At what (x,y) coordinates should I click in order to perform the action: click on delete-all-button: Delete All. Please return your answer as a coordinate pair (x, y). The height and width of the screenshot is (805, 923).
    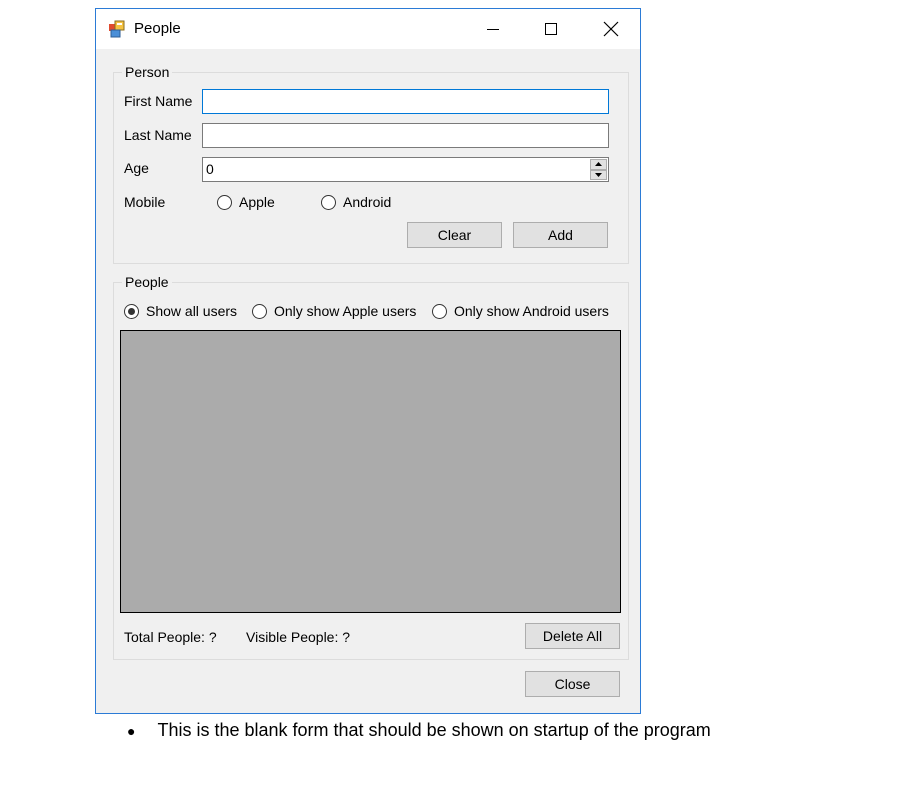
    Looking at the image, I should click on (572, 636).